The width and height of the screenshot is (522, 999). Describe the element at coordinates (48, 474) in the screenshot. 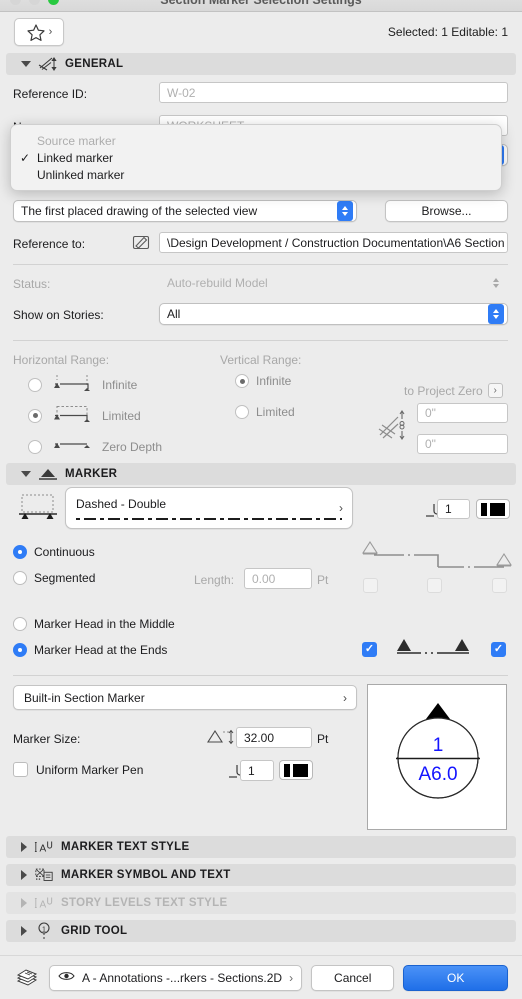

I see `marker-icon` at that location.